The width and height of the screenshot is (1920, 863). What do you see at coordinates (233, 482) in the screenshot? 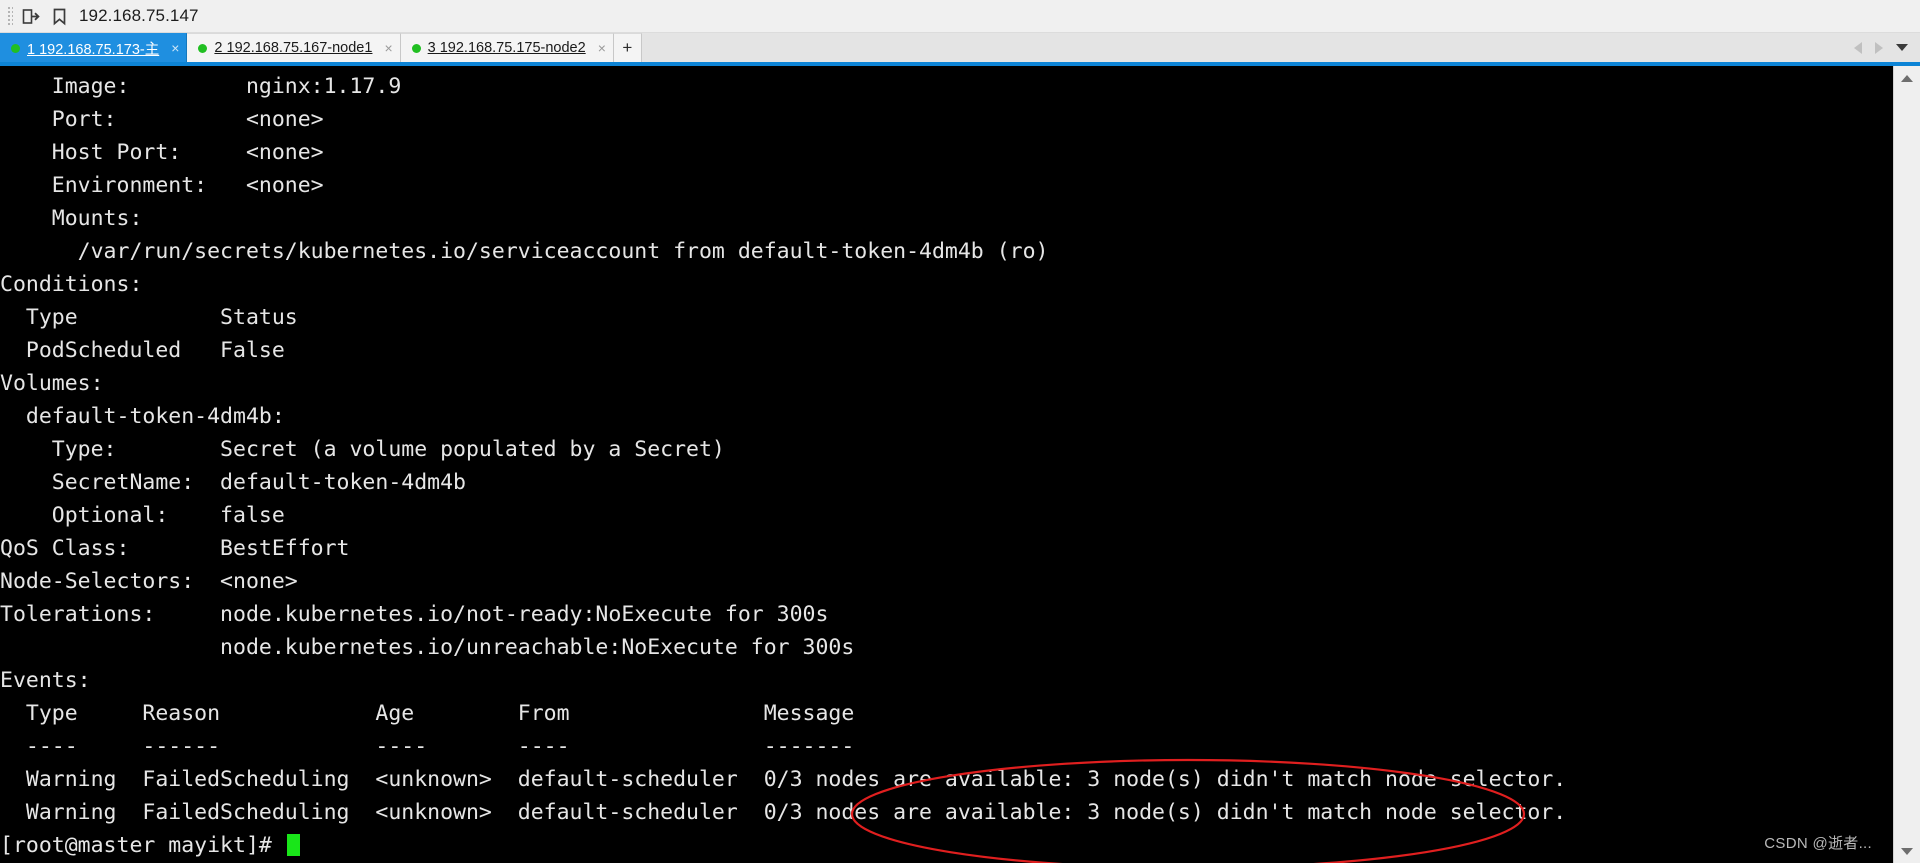
I see `terminal-line: SecretName: default-token-4dm4b` at bounding box center [233, 482].